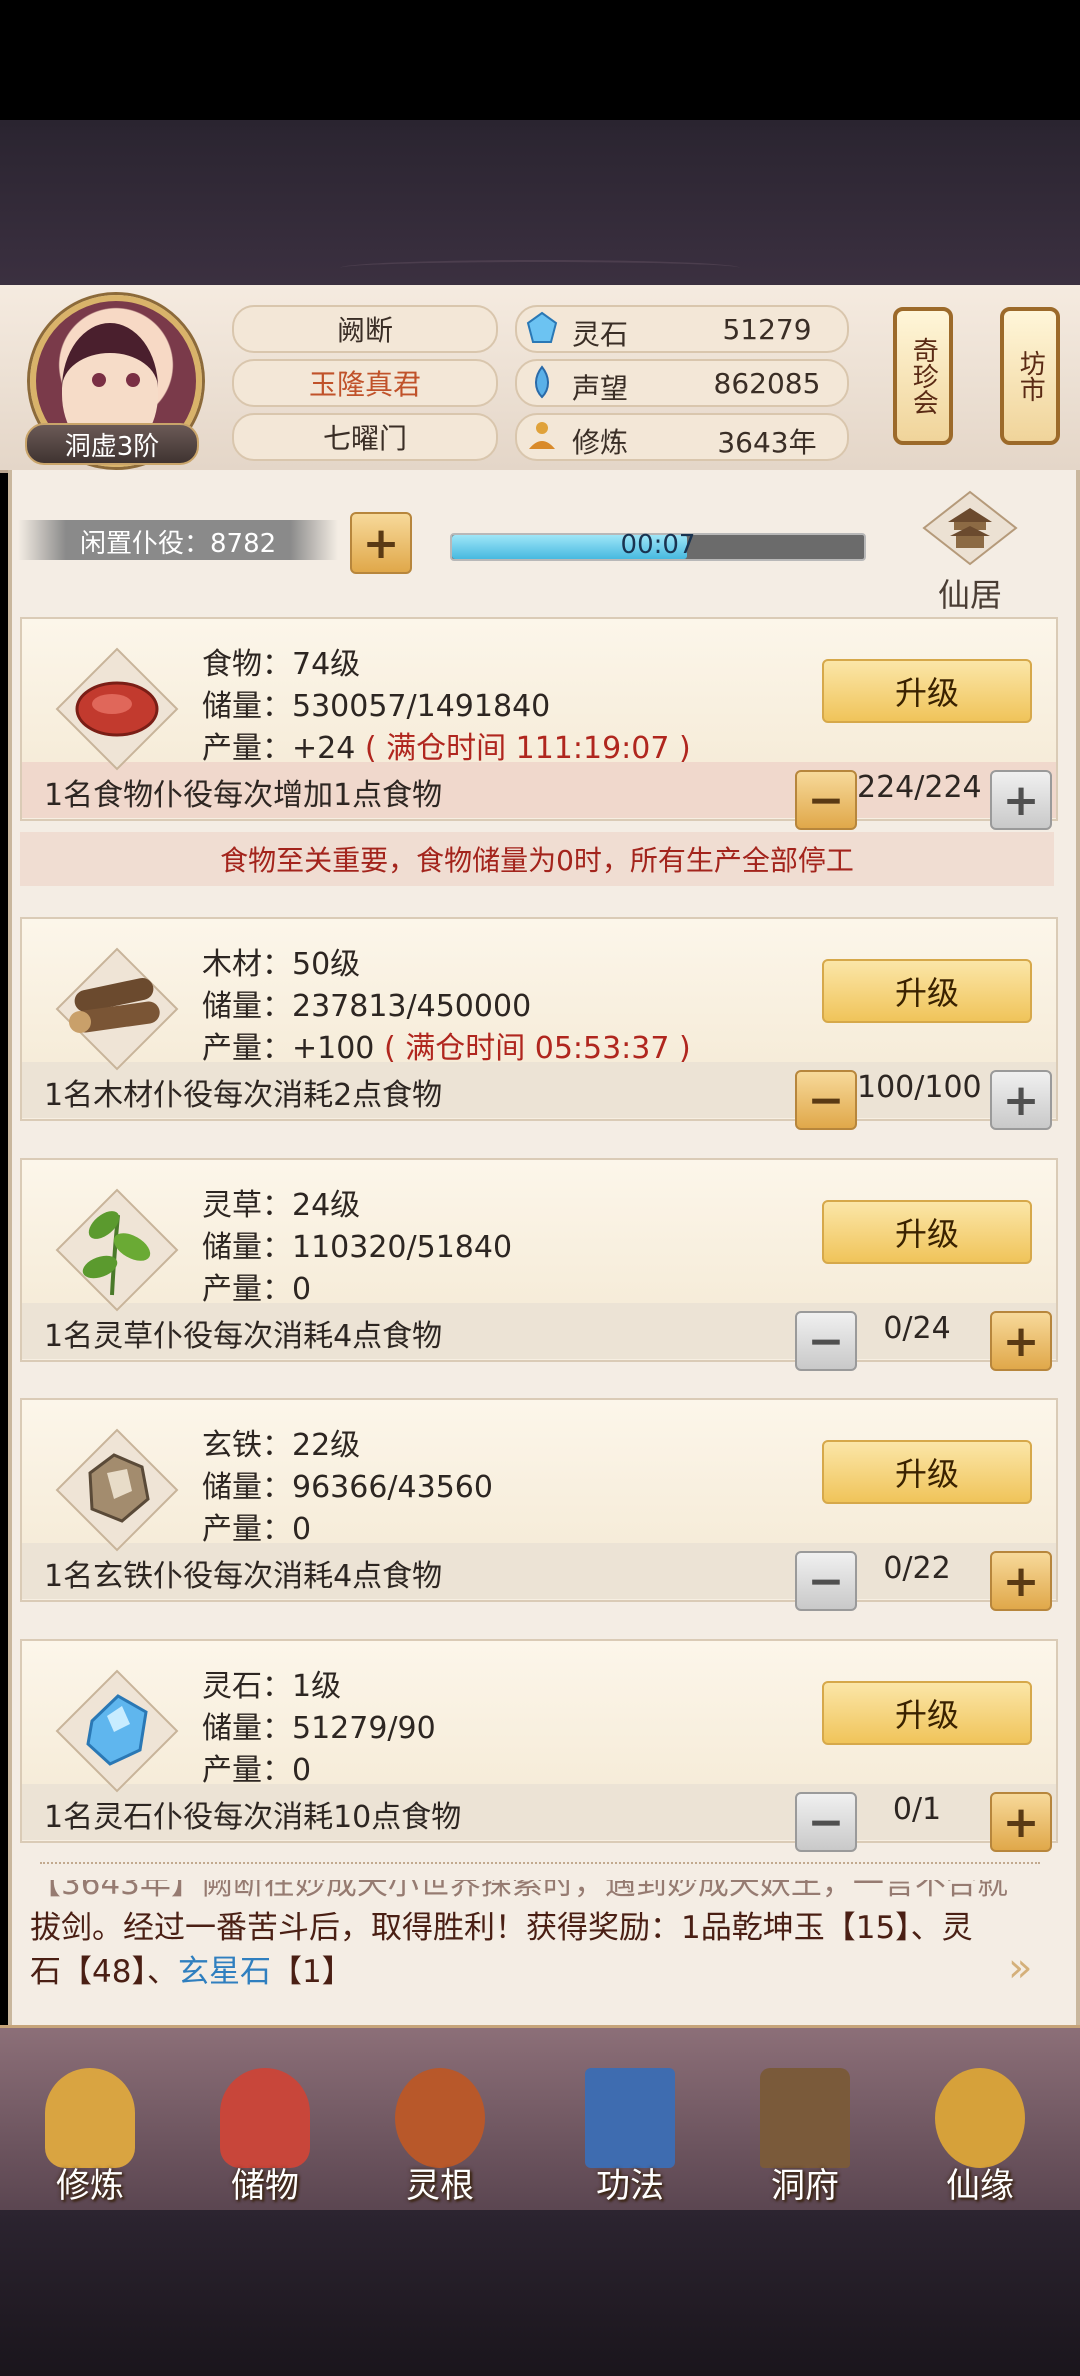 The height and width of the screenshot is (2376, 1080). Describe the element at coordinates (376, 706) in the screenshot. I see `food-storage: 储量：530057/1491840` at that location.